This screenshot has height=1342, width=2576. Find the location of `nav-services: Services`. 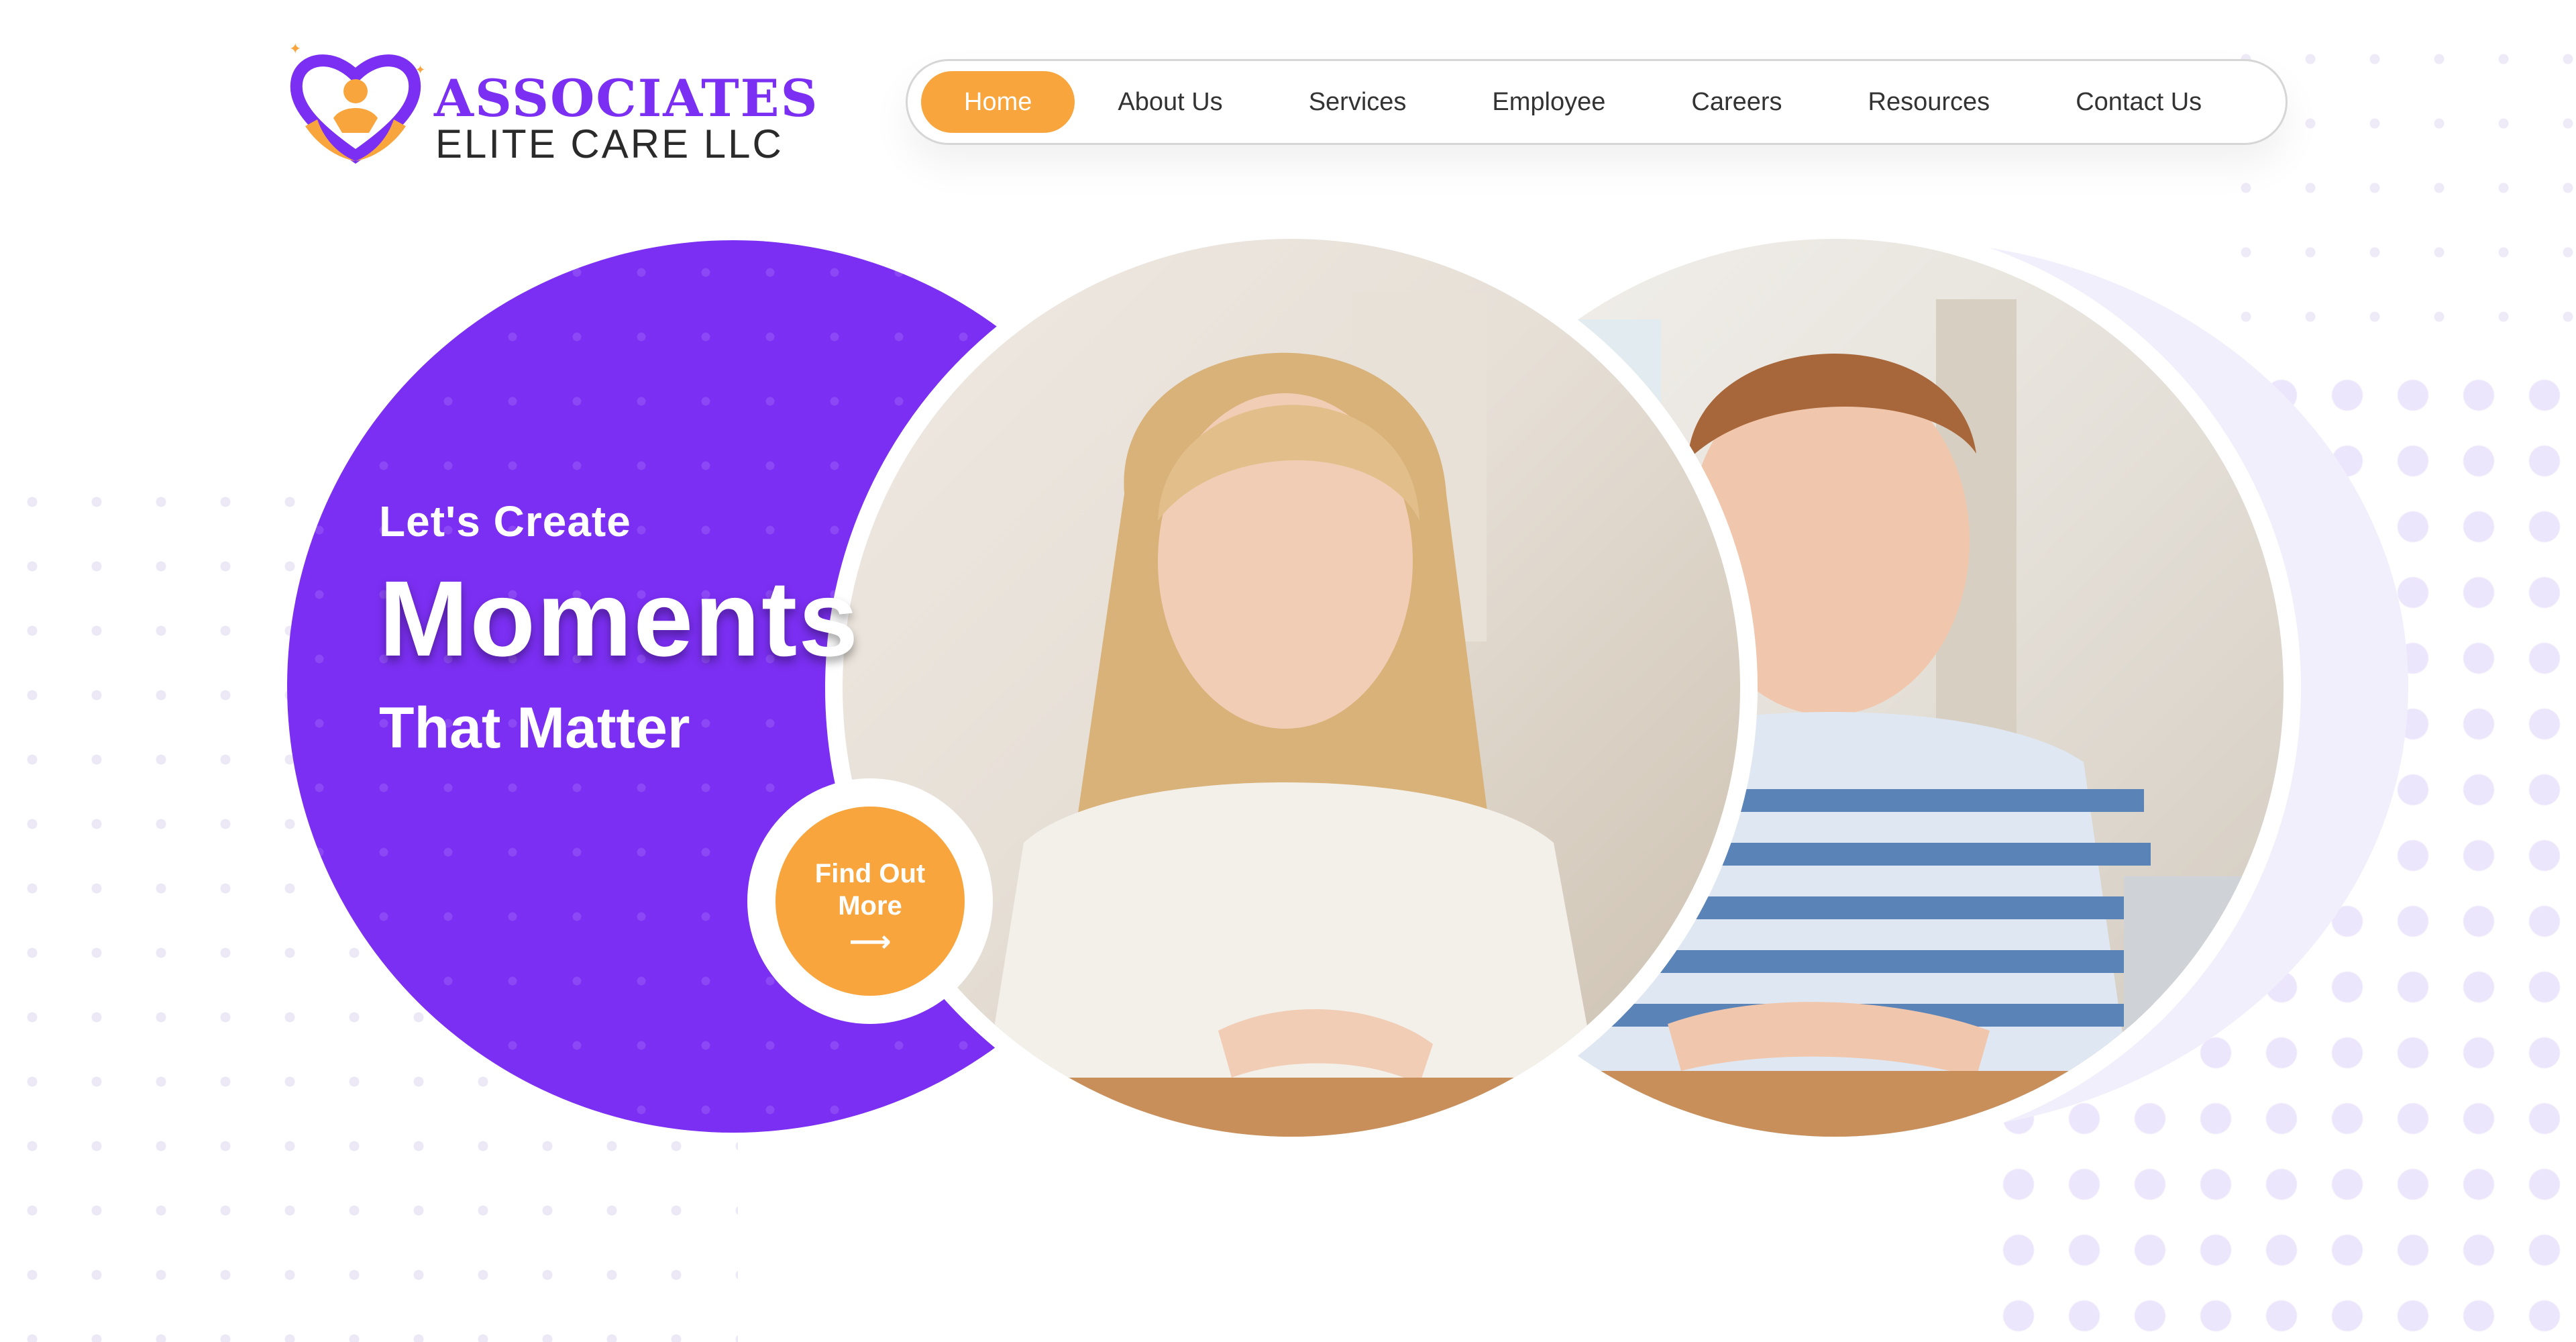

nav-services: Services is located at coordinates (1358, 102).